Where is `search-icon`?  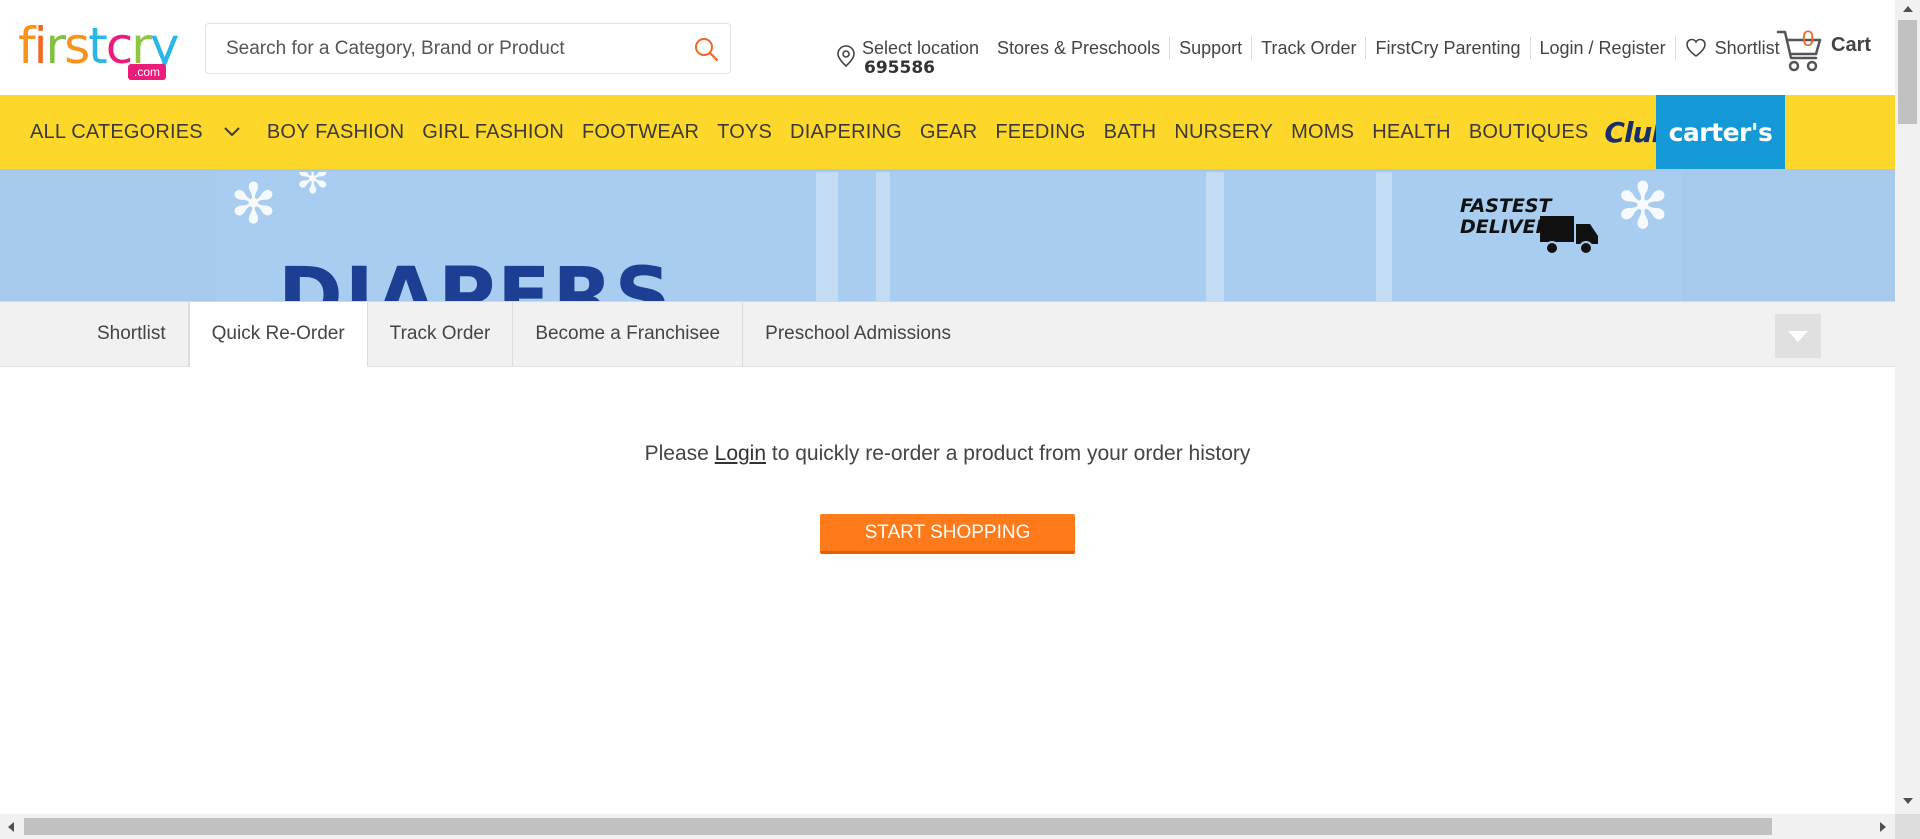
search-icon is located at coordinates (706, 49).